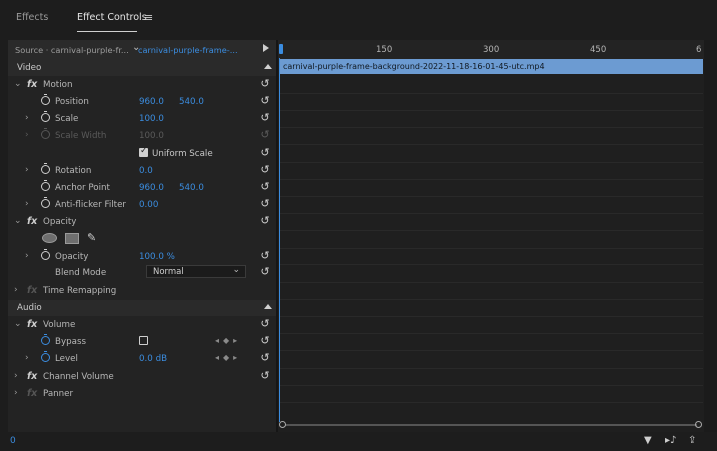 The height and width of the screenshot is (451, 717). I want to click on panel-tab-bar: Effects Effect Controls ≡, so click(358, 18).